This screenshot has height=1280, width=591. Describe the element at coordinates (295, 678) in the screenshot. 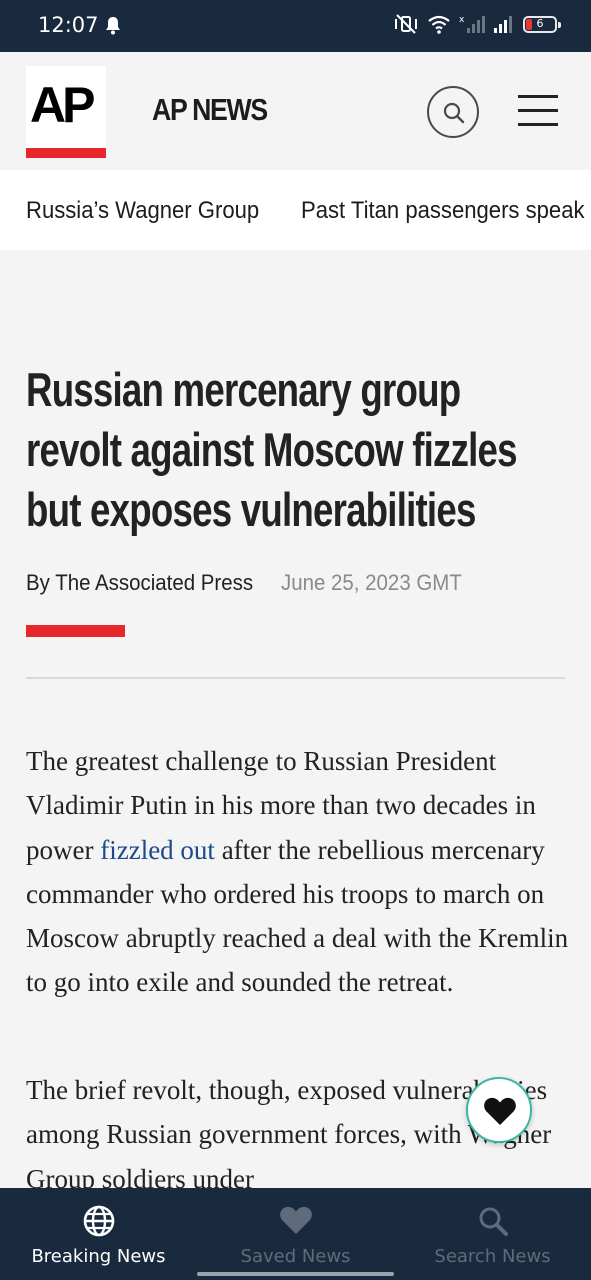

I see `article-divider` at that location.